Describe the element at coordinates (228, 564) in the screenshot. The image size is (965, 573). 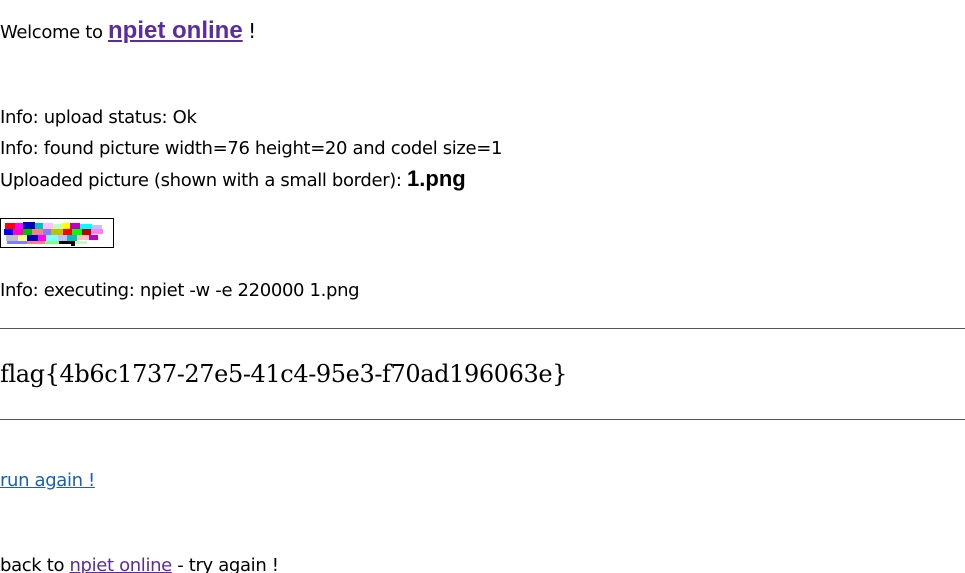
I see `back-suffix: - try again !` at that location.